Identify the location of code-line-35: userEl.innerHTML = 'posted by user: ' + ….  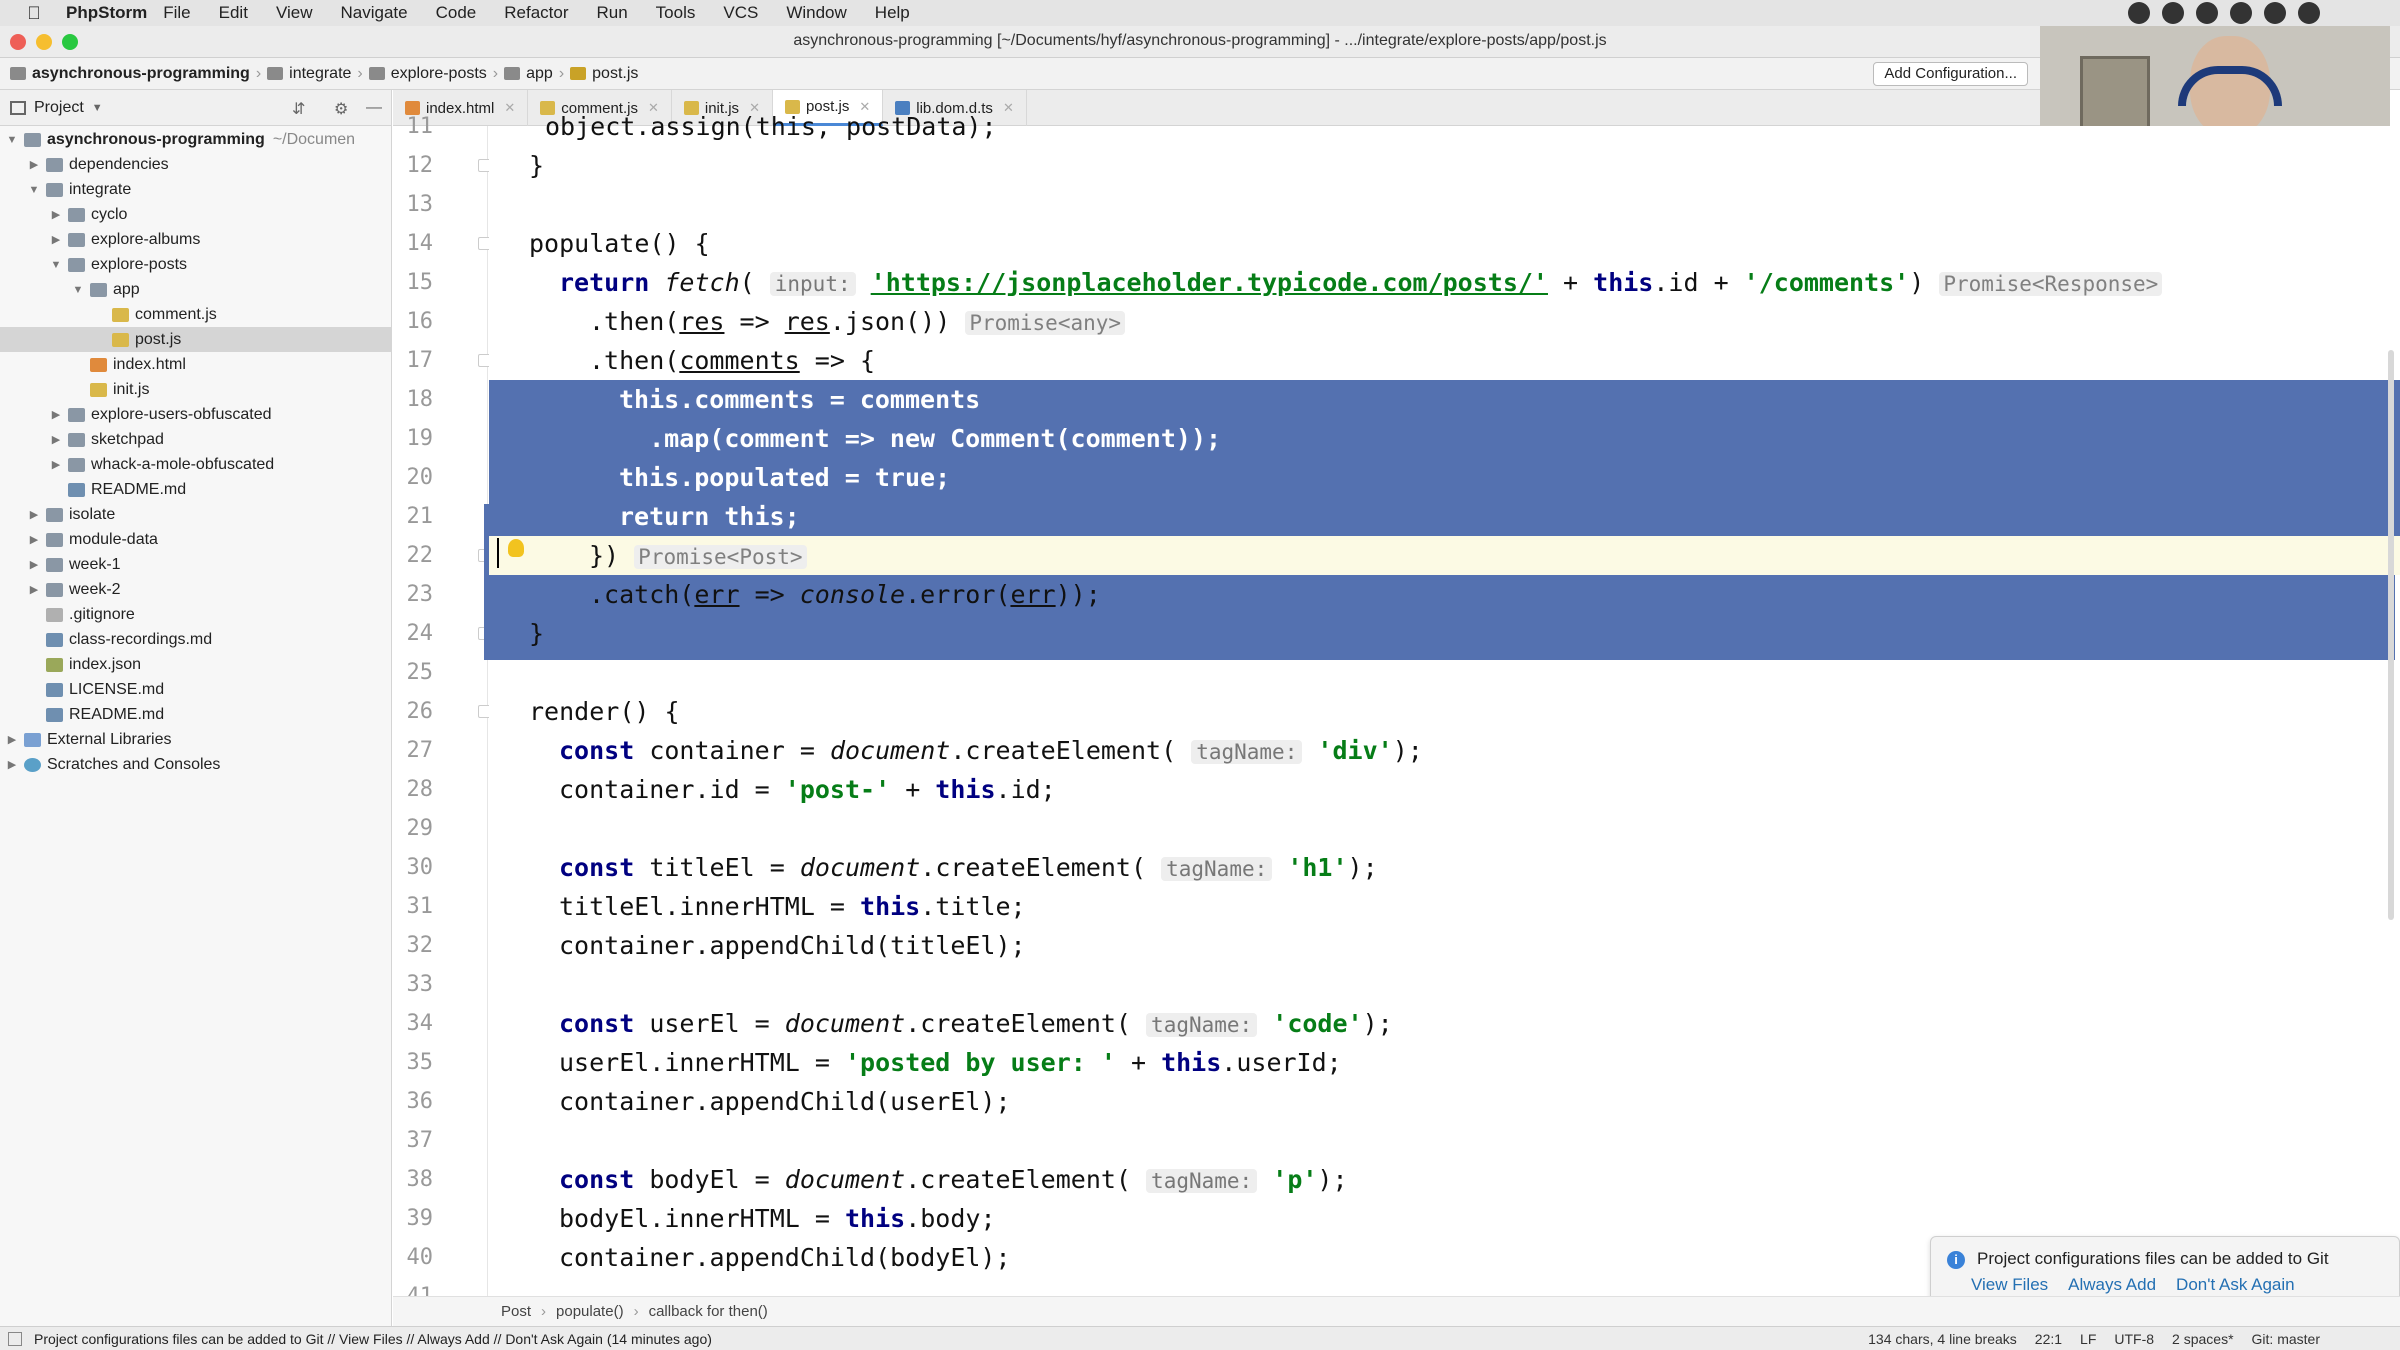
(1444, 1062).